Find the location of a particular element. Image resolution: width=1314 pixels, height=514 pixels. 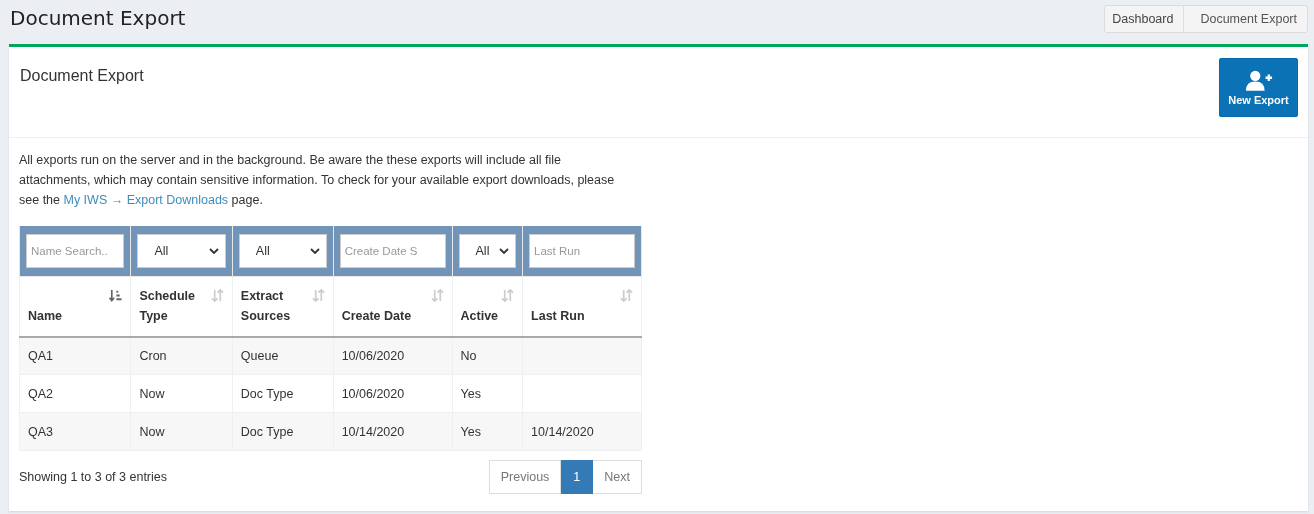

breadcrumb-link: Document Export is located at coordinates (1245, 19).